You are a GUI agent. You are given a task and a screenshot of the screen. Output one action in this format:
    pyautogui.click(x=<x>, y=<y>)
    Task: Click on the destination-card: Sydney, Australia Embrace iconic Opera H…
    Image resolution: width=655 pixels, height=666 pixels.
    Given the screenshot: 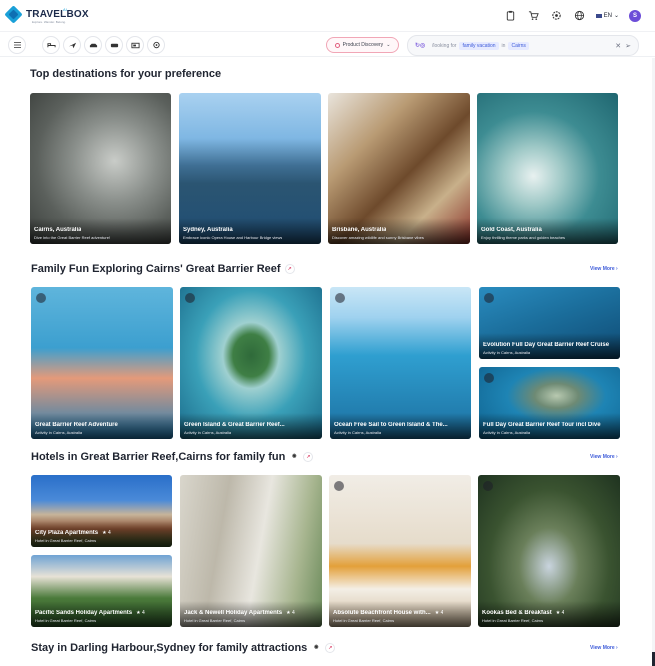 What is the action you would take?
    pyautogui.click(x=250, y=168)
    